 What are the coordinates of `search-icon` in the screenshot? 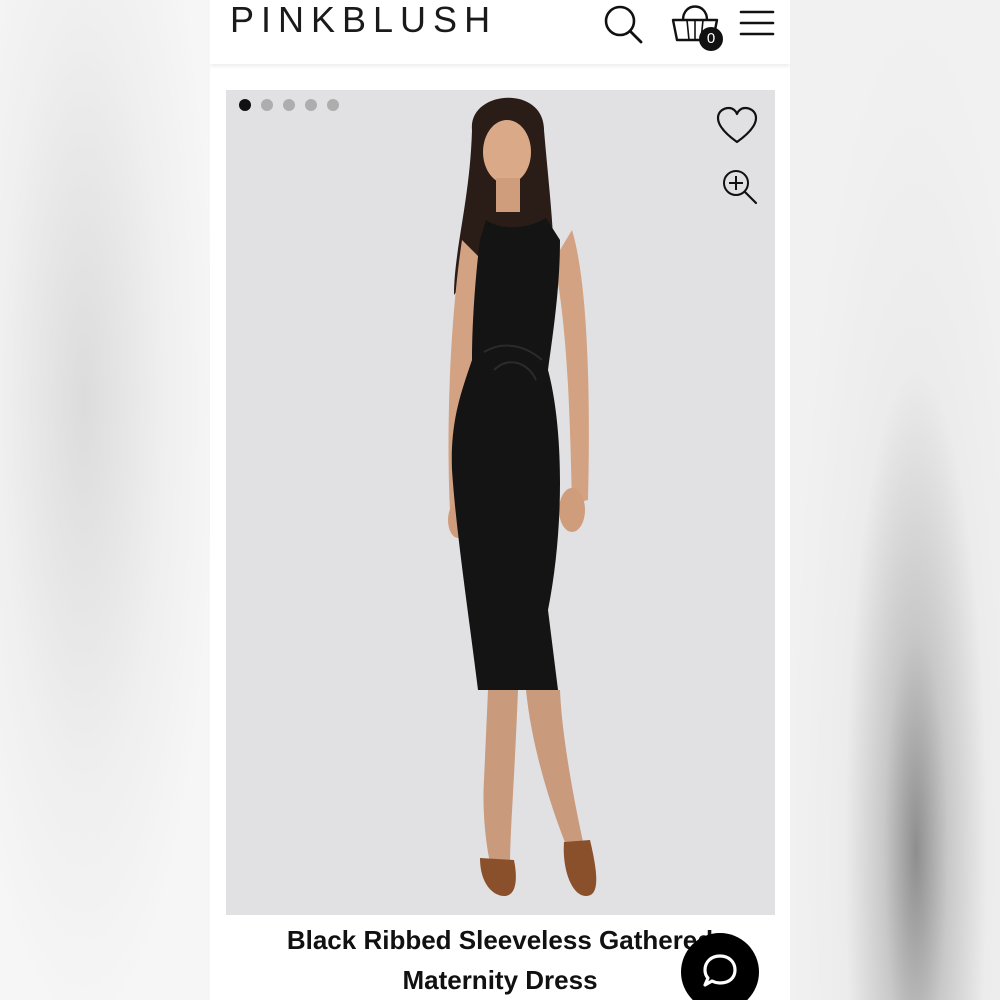 It's located at (624, 24).